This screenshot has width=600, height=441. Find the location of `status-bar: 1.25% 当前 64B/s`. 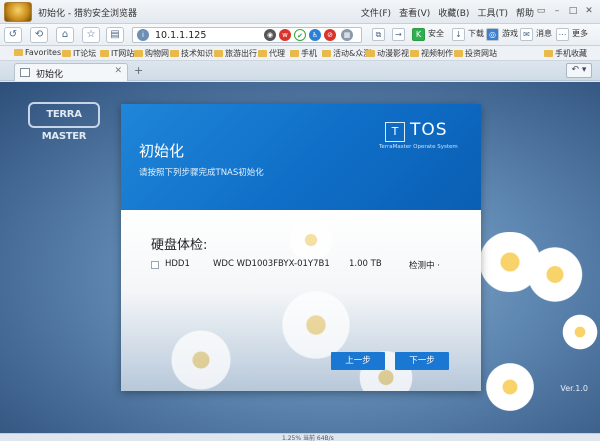

status-bar: 1.25% 当前 64B/s is located at coordinates (300, 437).